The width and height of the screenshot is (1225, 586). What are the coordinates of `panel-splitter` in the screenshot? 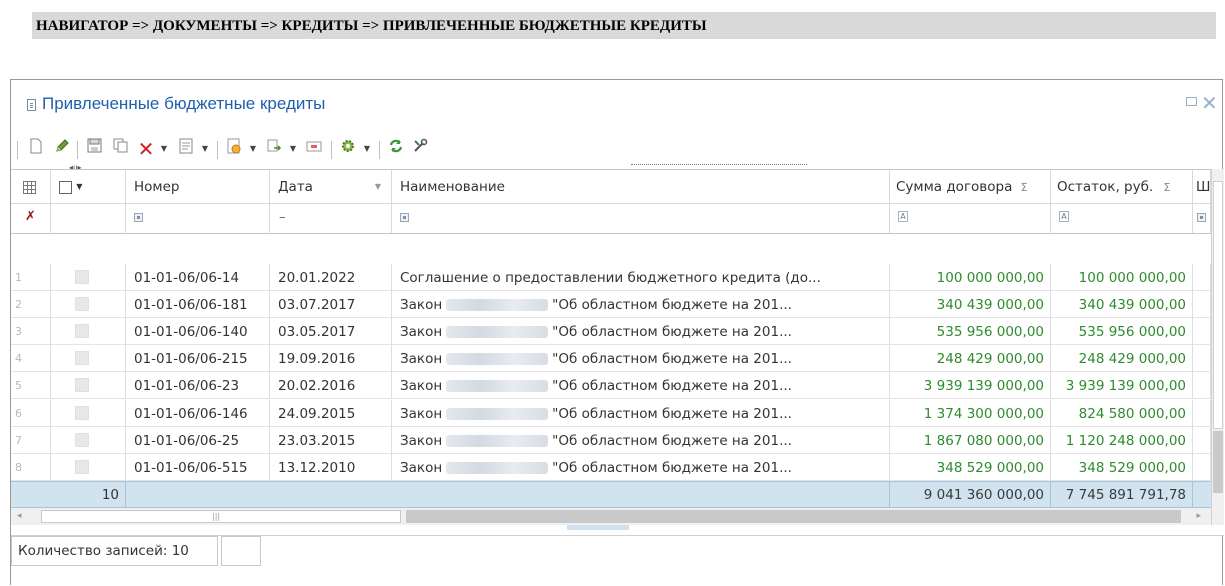 It's located at (617, 530).